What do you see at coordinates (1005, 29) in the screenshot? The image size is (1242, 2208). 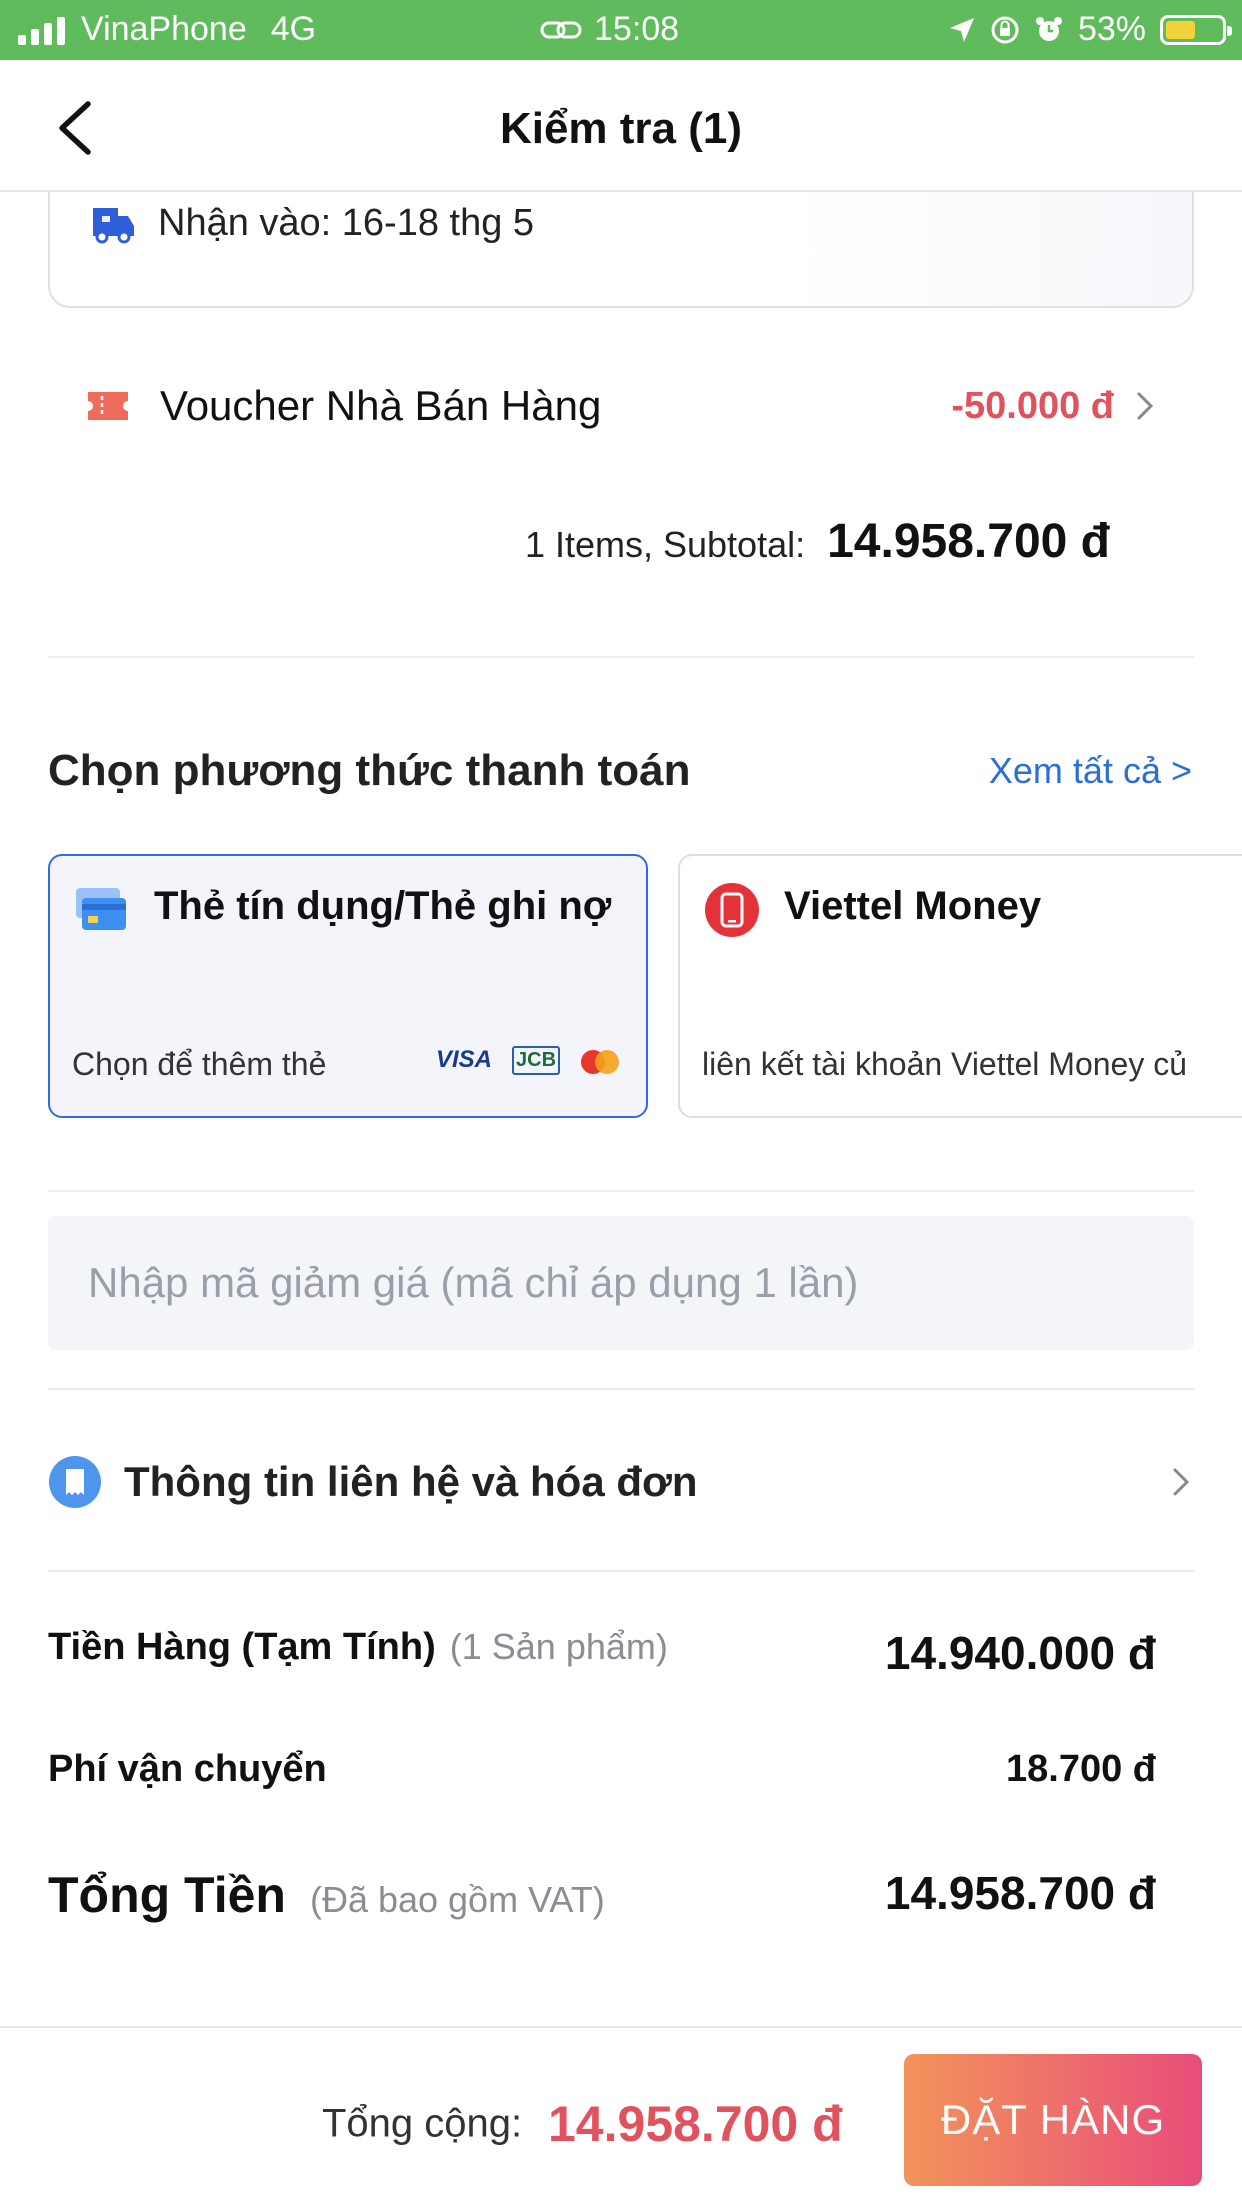 I see `rotation-lock-icon` at bounding box center [1005, 29].